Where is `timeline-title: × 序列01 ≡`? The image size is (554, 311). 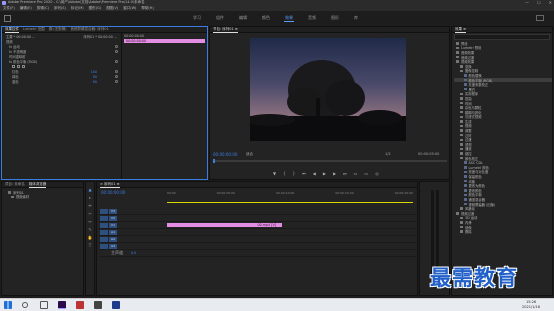
timeline-title: × 序列01 ≡ is located at coordinates (110, 185).